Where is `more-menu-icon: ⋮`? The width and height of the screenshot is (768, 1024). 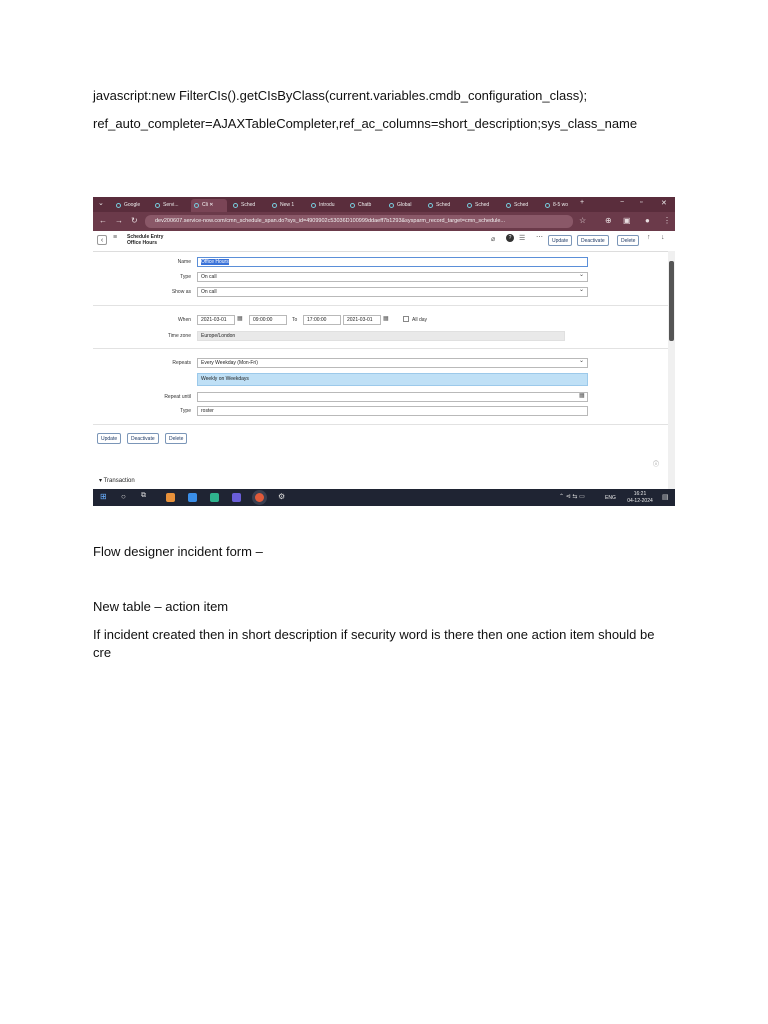 more-menu-icon: ⋮ is located at coordinates (667, 220).